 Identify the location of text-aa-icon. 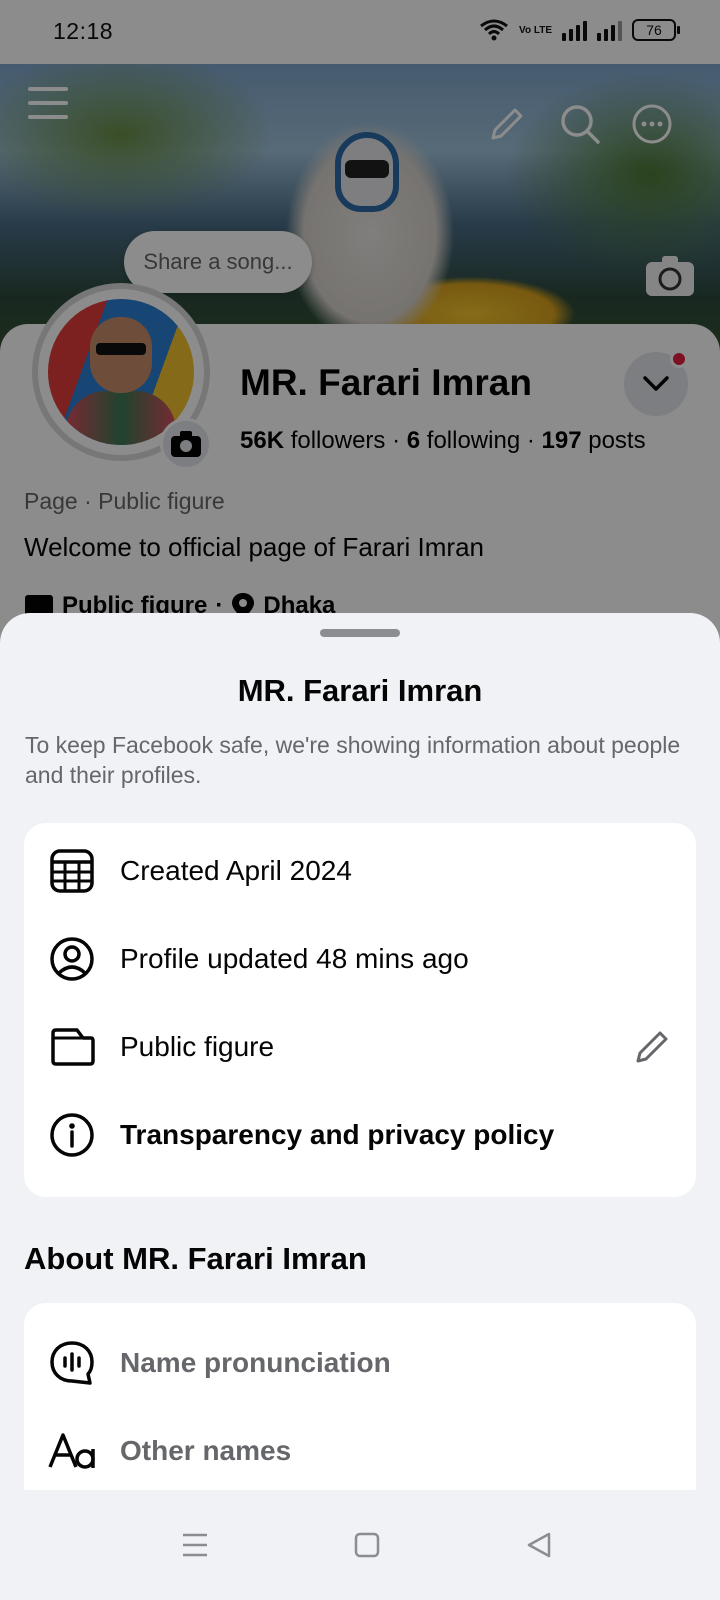
(72, 1451).